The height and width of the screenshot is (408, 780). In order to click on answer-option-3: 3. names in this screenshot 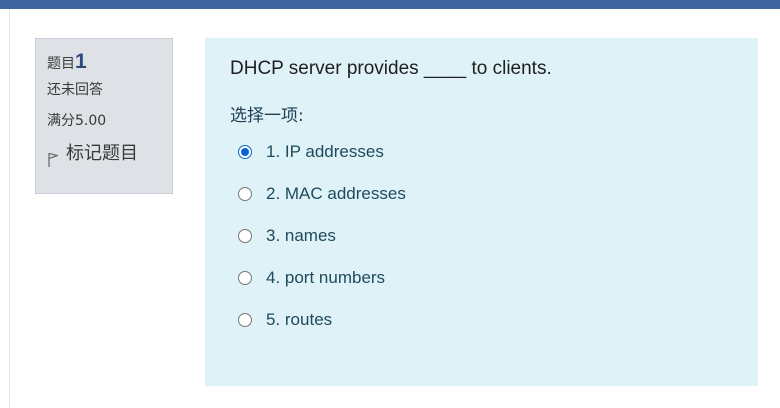, I will do `click(498, 236)`.